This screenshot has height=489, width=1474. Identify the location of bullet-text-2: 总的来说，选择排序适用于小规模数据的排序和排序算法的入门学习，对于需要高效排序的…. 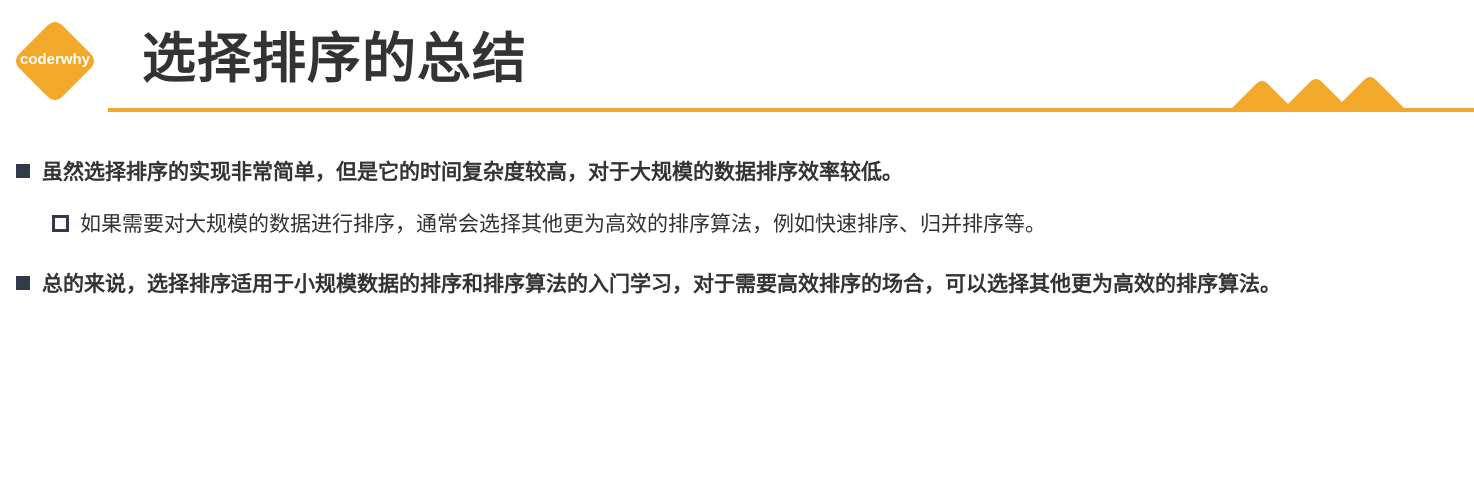
(661, 284).